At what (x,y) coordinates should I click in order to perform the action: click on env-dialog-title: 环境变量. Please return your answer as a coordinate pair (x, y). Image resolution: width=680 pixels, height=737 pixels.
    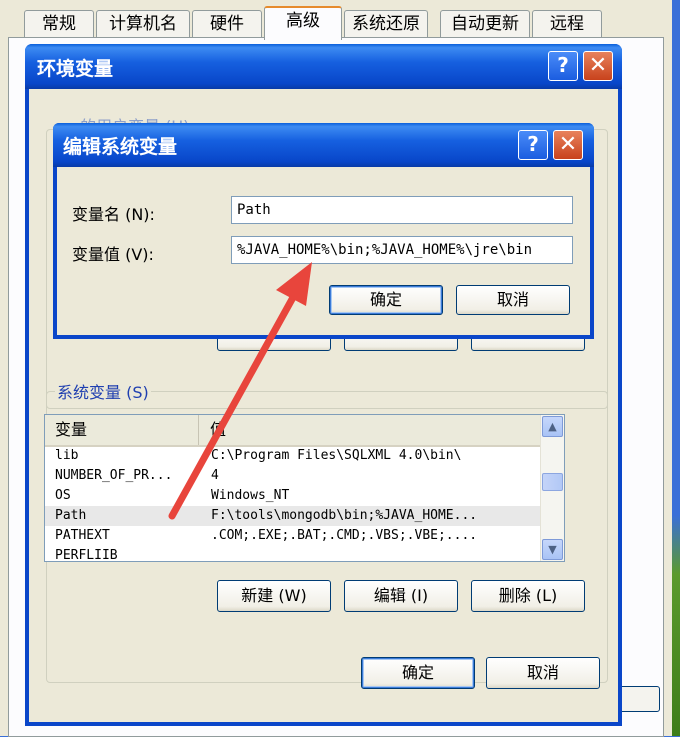
    Looking at the image, I should click on (75, 69).